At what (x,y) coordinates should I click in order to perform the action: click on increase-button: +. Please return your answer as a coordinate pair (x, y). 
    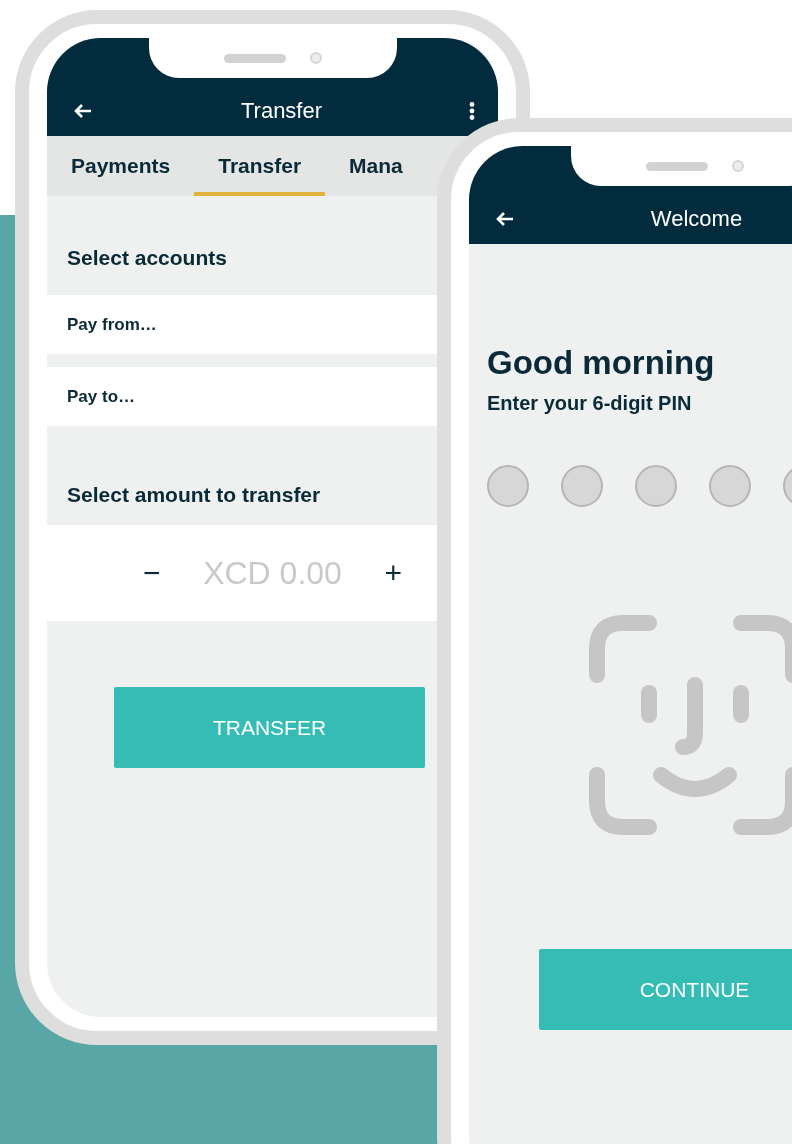
    Looking at the image, I should click on (393, 573).